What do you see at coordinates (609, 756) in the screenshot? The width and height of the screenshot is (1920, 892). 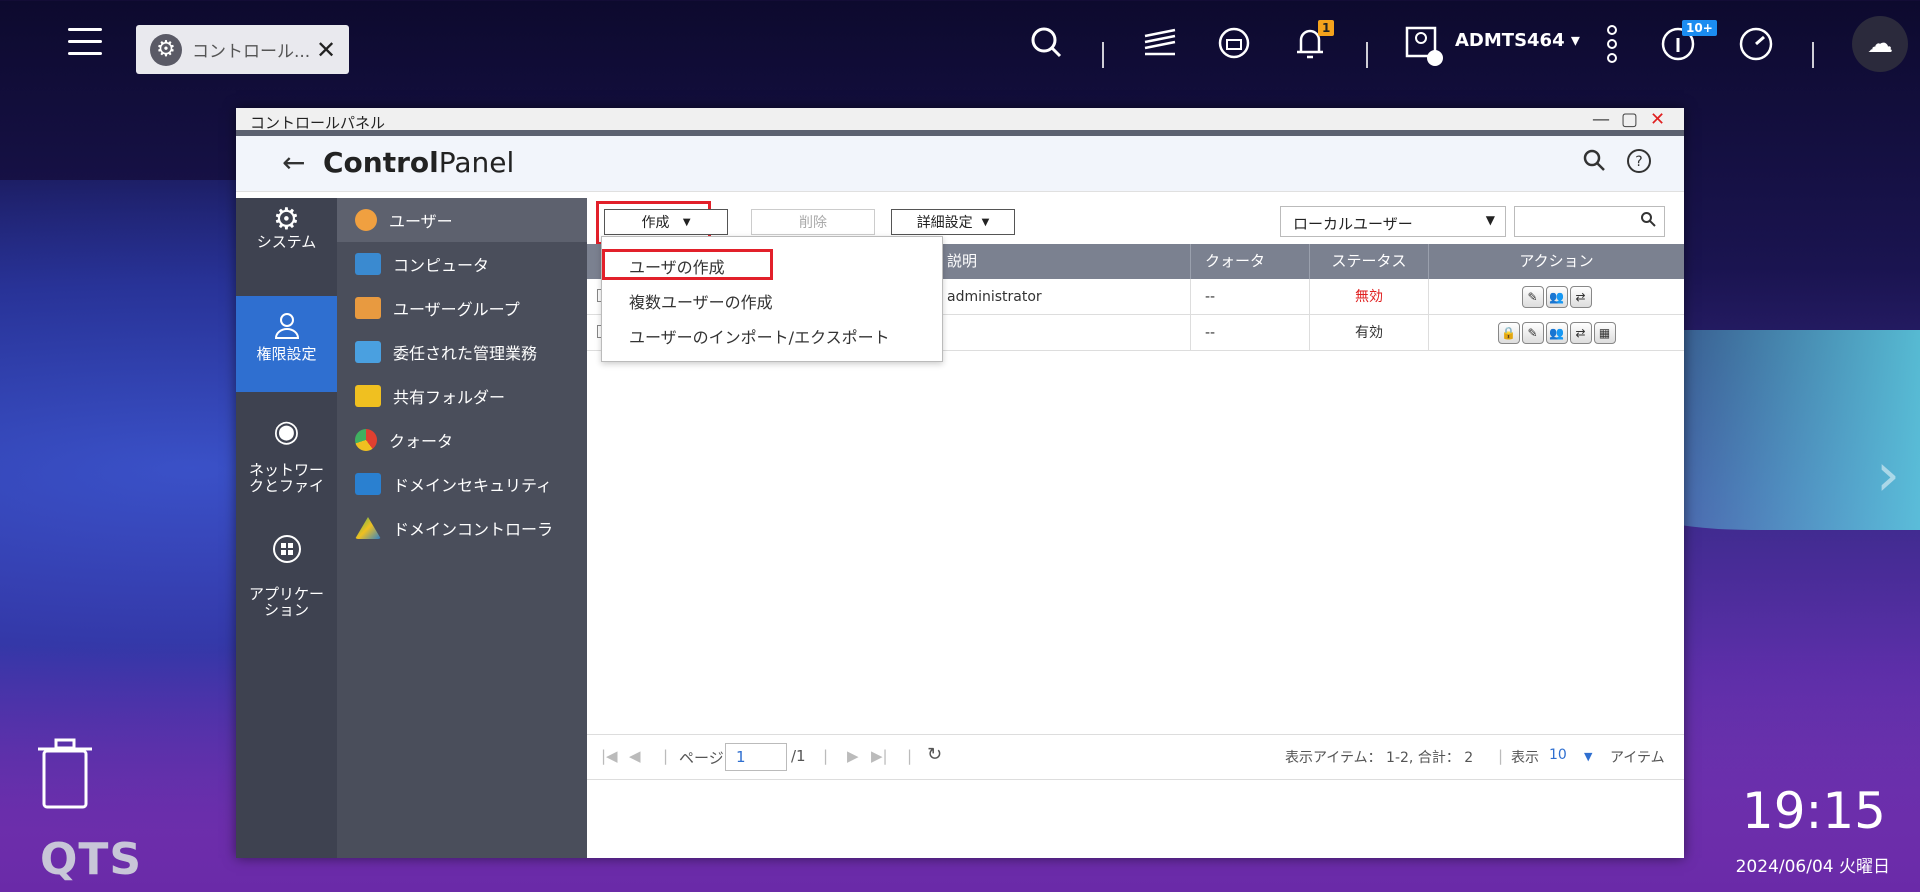 I see `first-page-icon: |◀` at bounding box center [609, 756].